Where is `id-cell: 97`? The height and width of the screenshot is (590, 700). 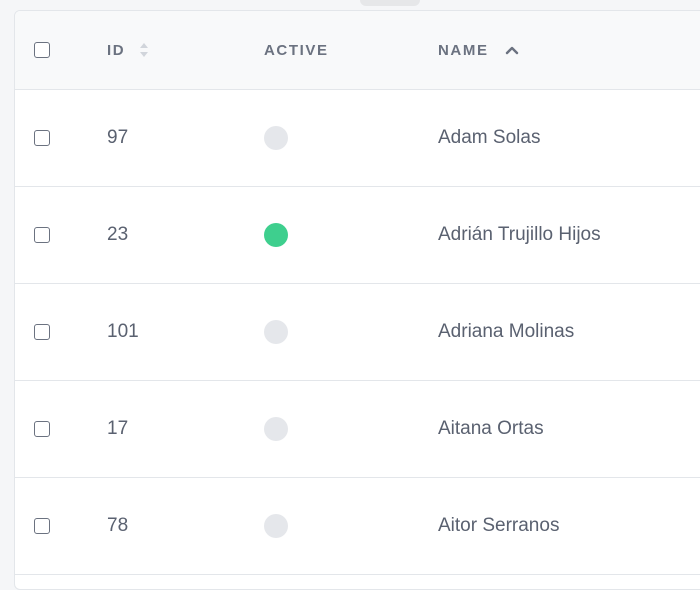 id-cell: 97 is located at coordinates (117, 138).